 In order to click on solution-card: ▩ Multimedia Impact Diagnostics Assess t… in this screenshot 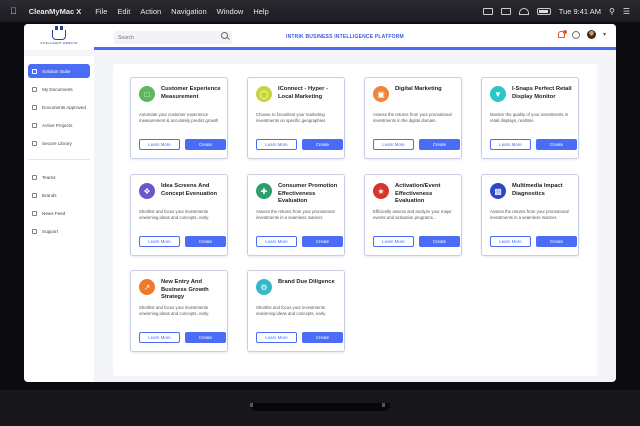, I will do `click(530, 215)`.